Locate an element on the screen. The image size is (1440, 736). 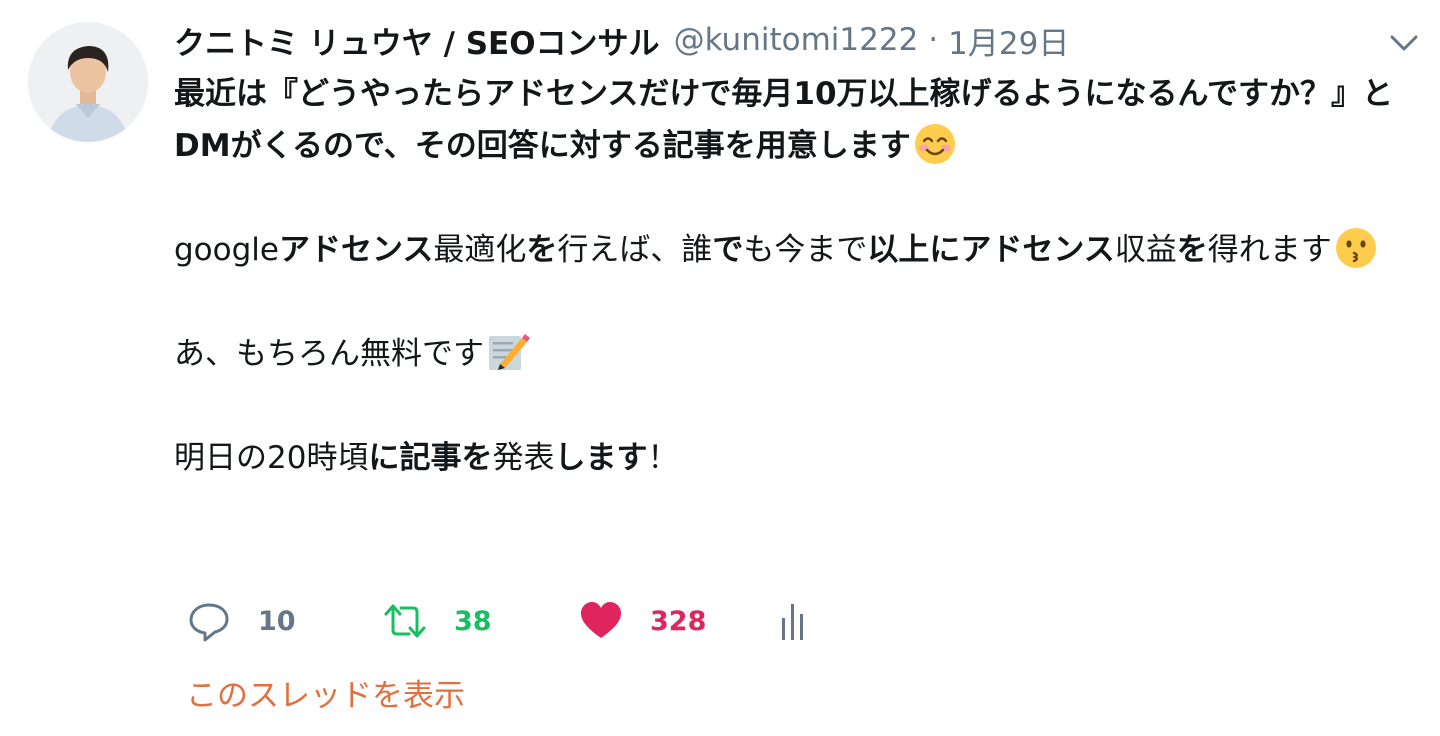
more-options-button is located at coordinates (1404, 43).